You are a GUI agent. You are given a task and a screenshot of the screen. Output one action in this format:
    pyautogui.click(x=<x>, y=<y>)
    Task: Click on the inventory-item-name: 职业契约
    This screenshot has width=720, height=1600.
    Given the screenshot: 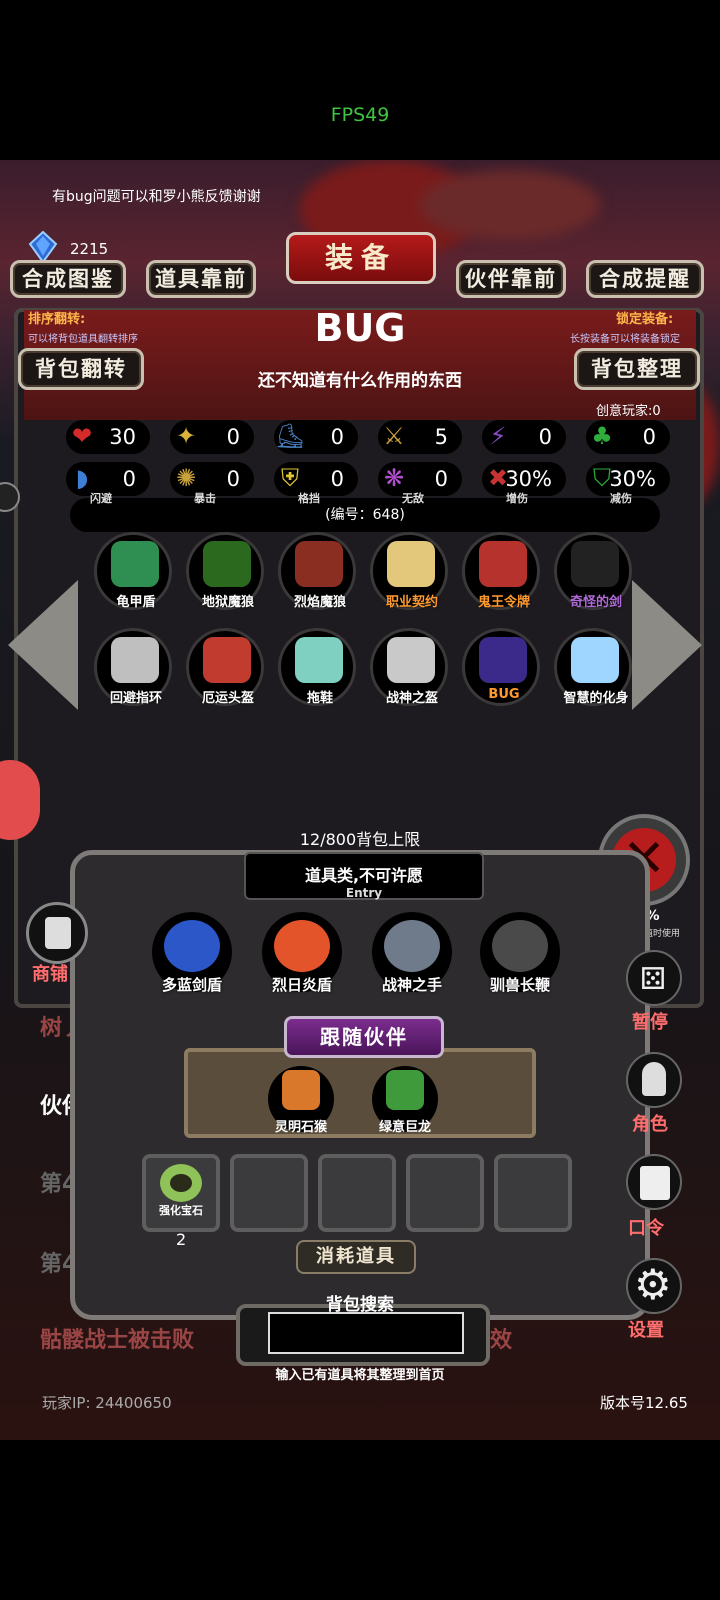 What is the action you would take?
    pyautogui.click(x=411, y=602)
    